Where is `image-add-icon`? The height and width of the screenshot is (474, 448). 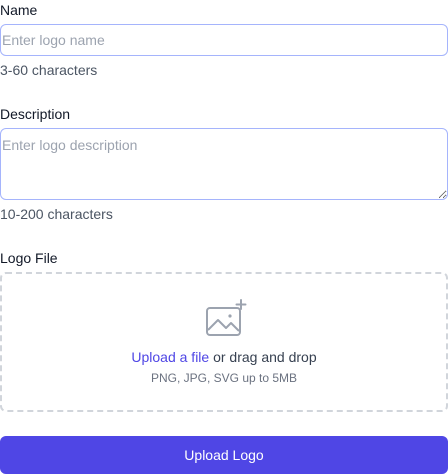 image-add-icon is located at coordinates (226, 317).